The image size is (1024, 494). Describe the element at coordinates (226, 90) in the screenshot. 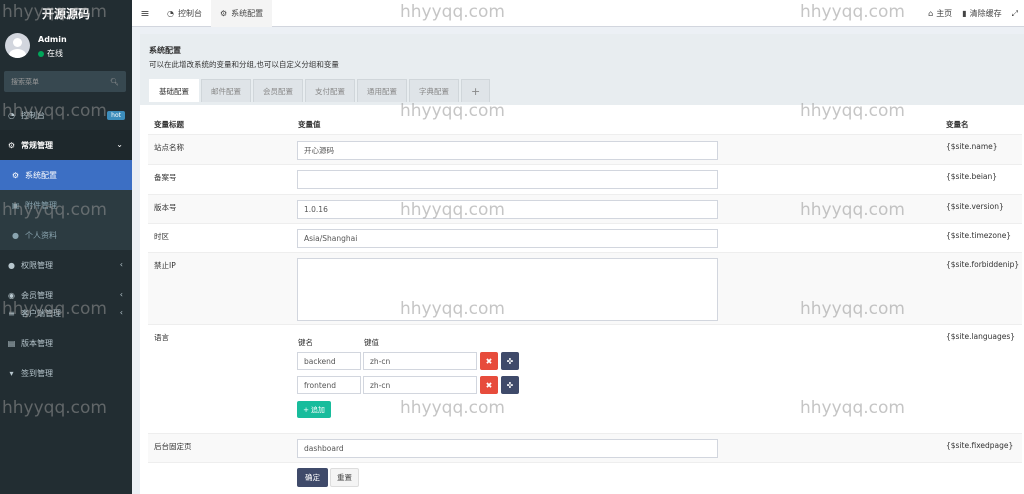

I see `tab-email: 邮件配置` at that location.